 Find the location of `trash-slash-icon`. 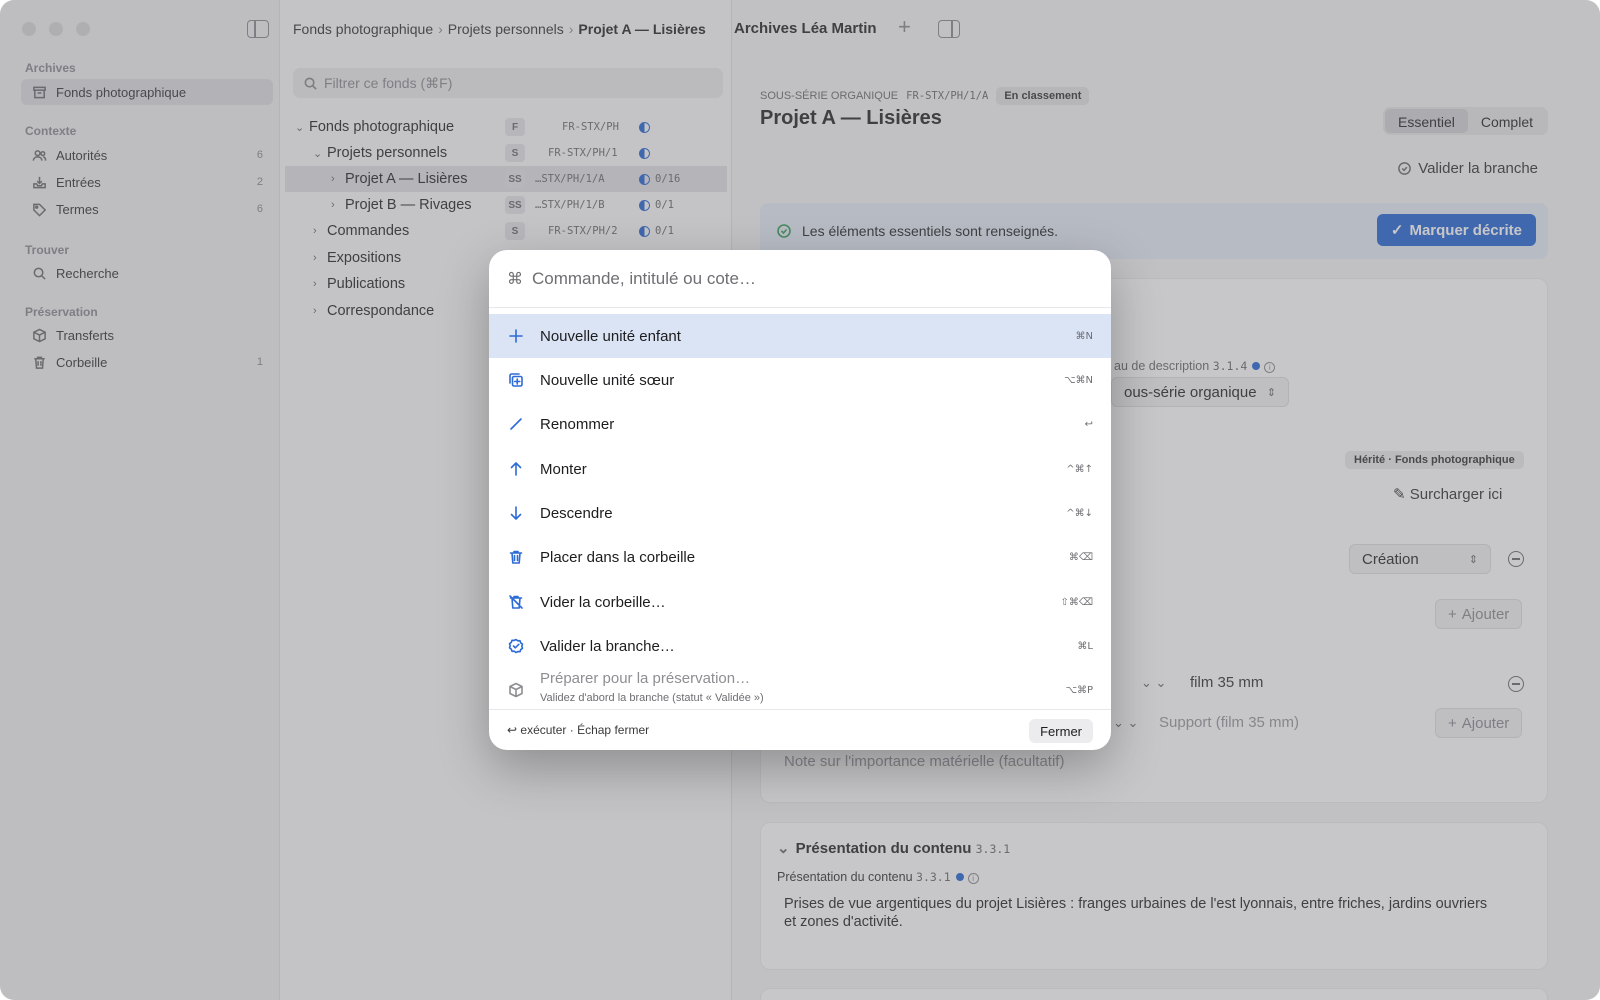

trash-slash-icon is located at coordinates (516, 602).